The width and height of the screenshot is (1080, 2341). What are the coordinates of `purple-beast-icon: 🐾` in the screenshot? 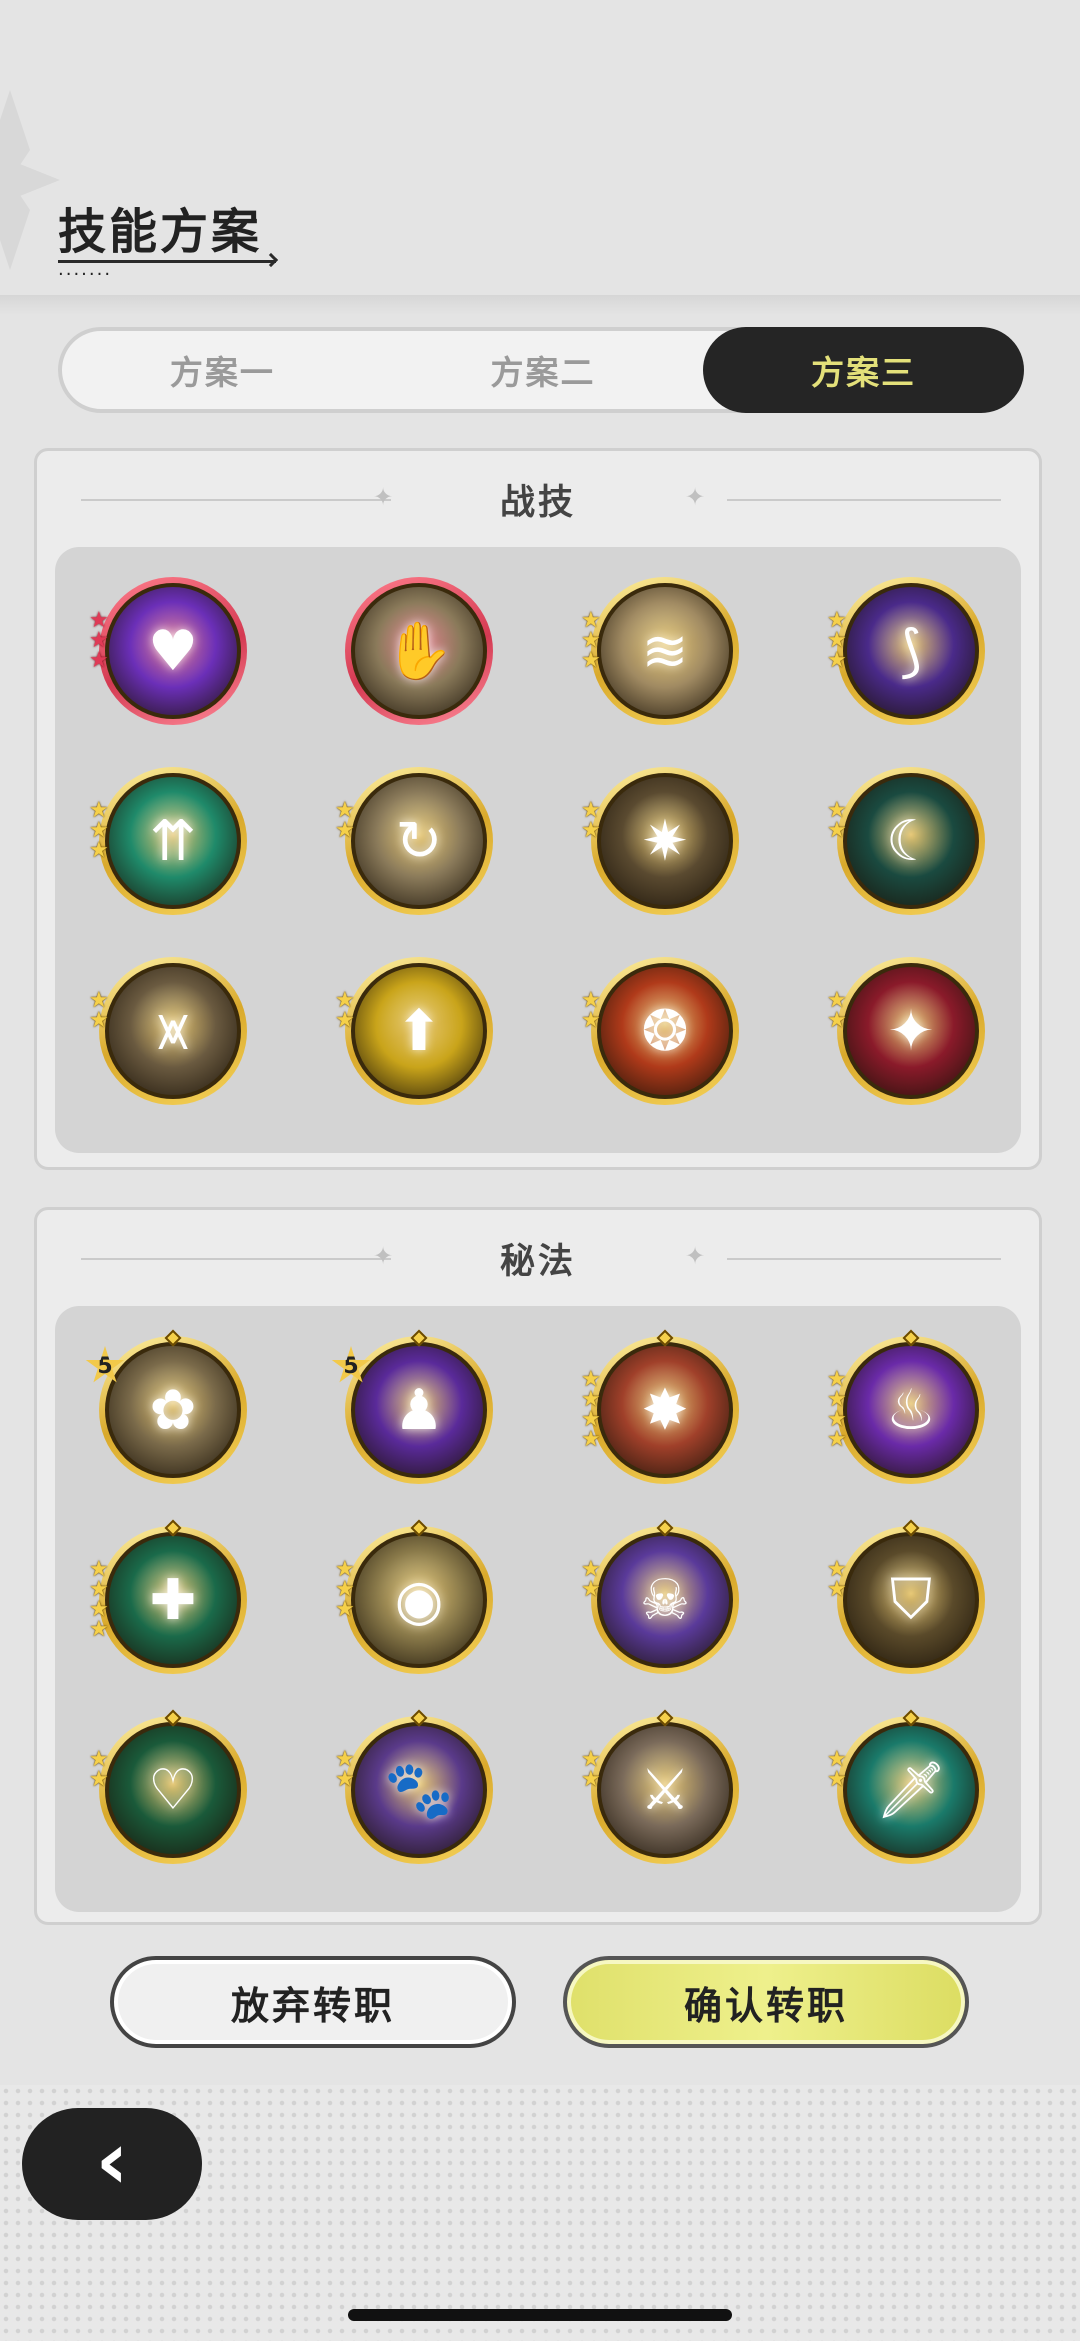 It's located at (419, 1790).